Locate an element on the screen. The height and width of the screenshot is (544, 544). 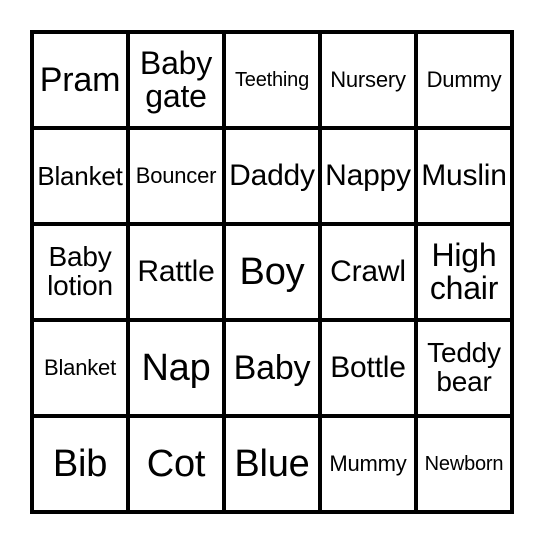
bingo-cell: Dummy is located at coordinates (464, 80).